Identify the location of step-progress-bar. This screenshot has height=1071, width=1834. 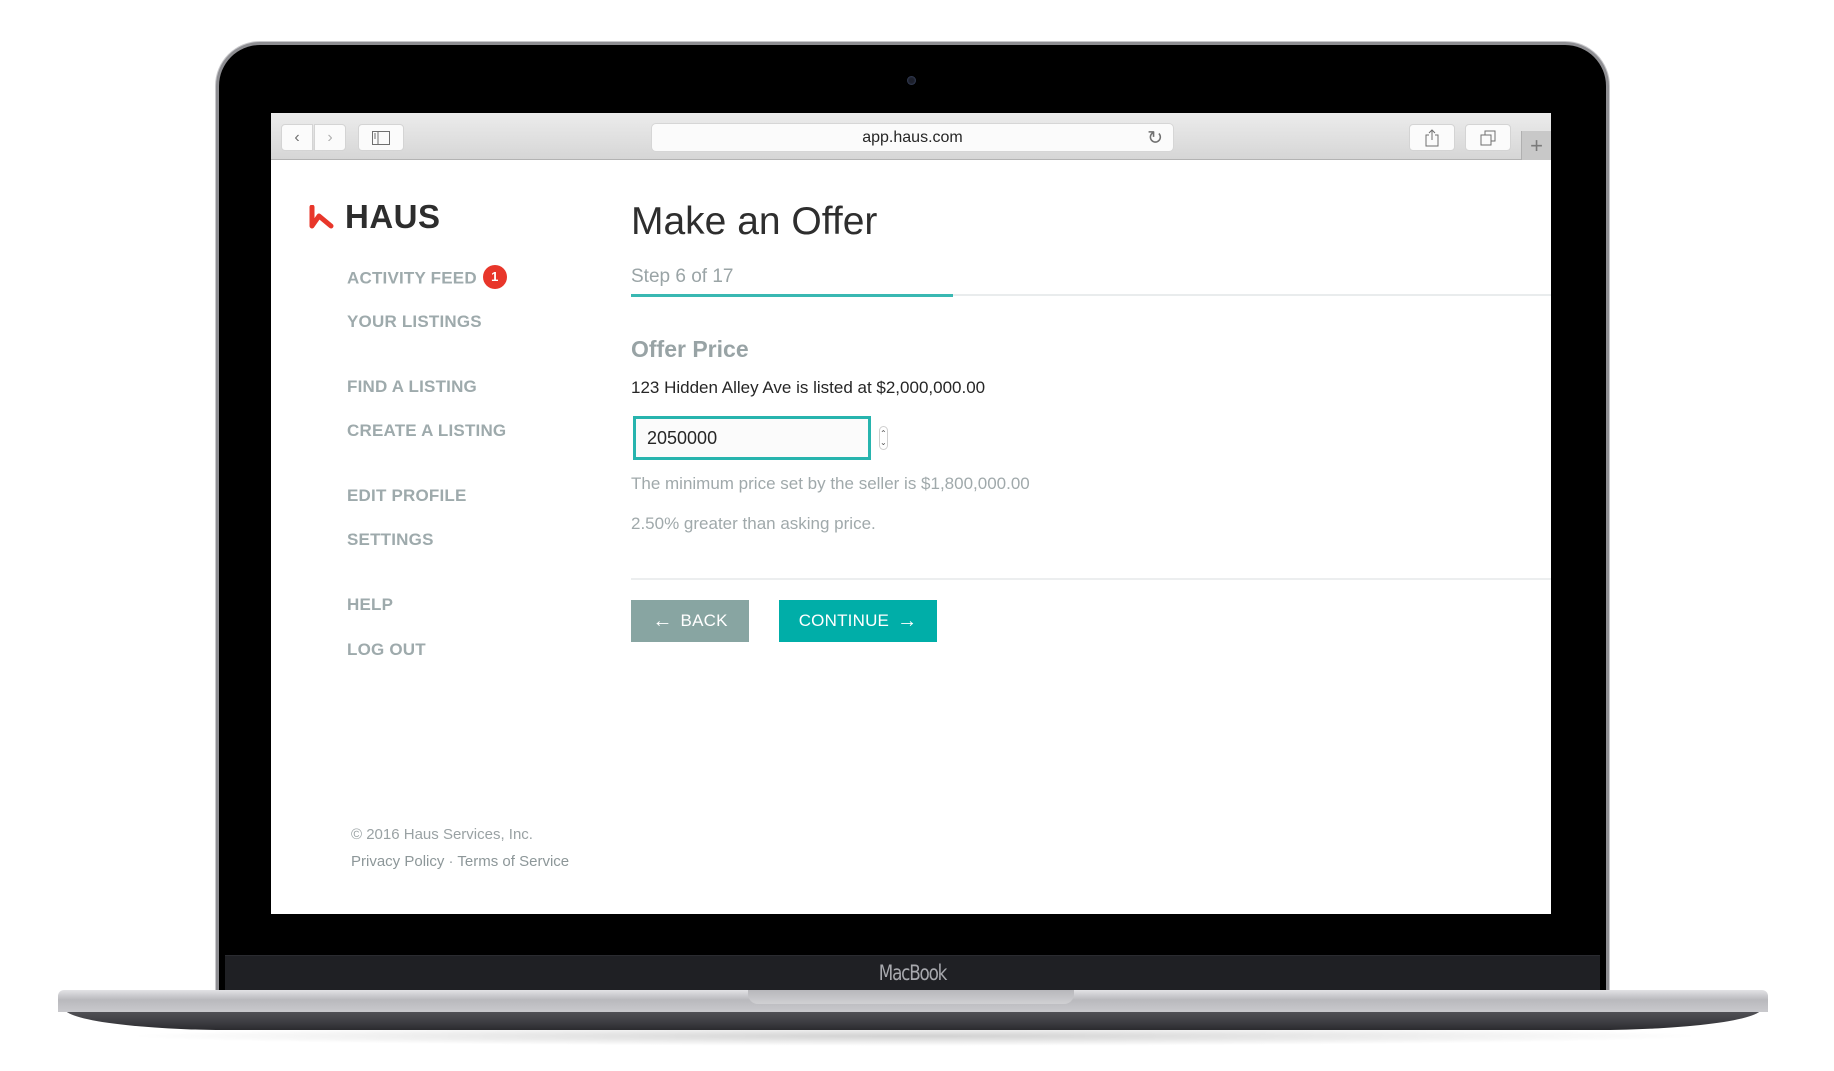
(1091, 295).